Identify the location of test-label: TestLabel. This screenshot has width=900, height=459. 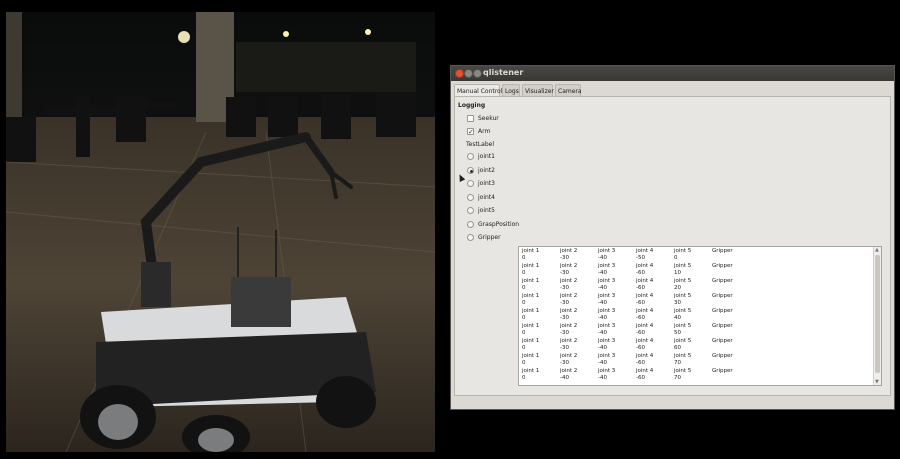
(480, 144).